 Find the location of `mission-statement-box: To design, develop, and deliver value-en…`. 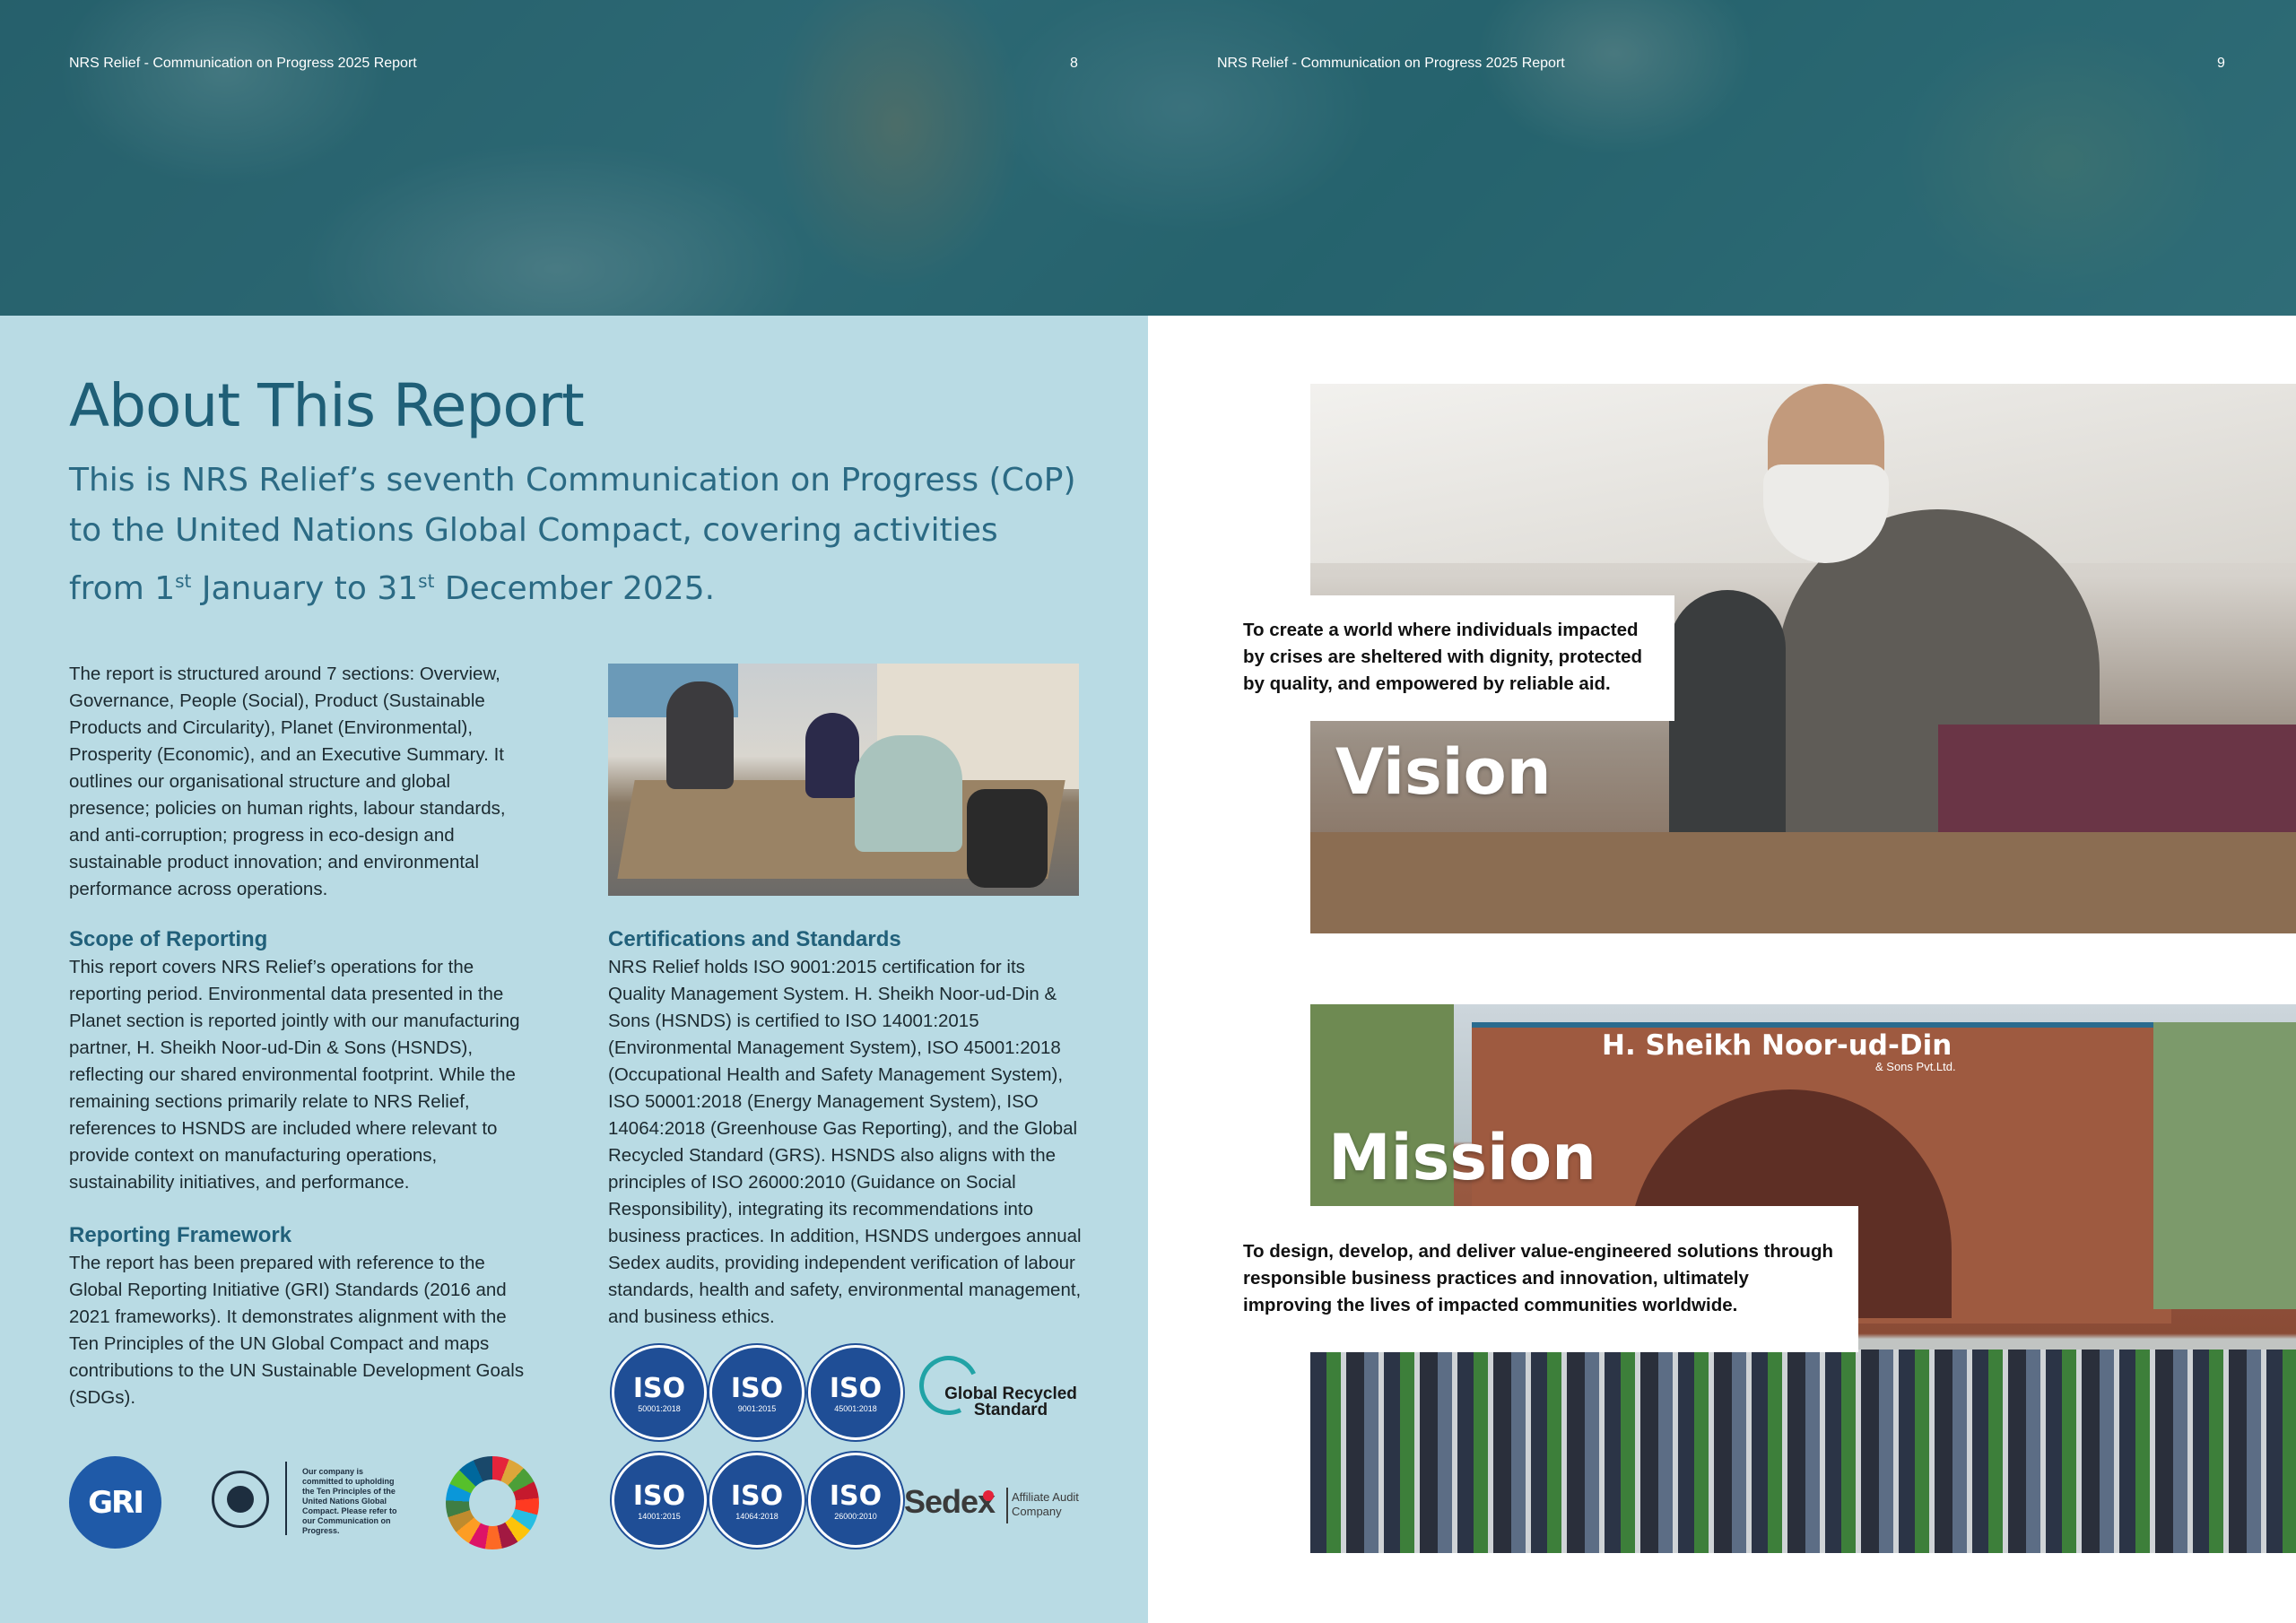

mission-statement-box: To design, develop, and deliver value-en… is located at coordinates (1541, 1279).